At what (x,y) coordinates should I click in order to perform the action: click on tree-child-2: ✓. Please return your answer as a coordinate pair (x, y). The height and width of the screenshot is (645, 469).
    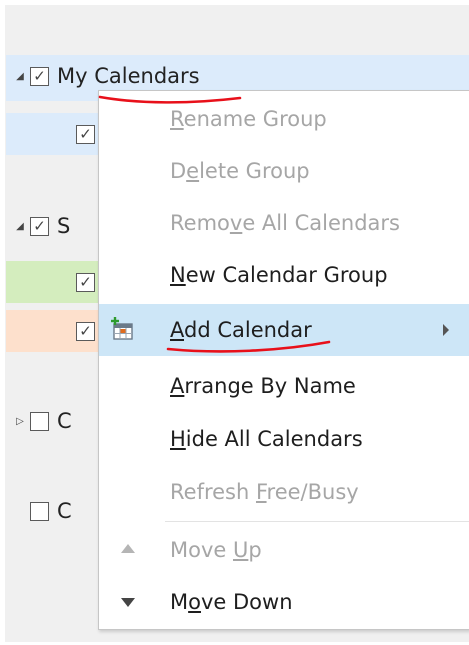
    Looking at the image, I should click on (85, 282).